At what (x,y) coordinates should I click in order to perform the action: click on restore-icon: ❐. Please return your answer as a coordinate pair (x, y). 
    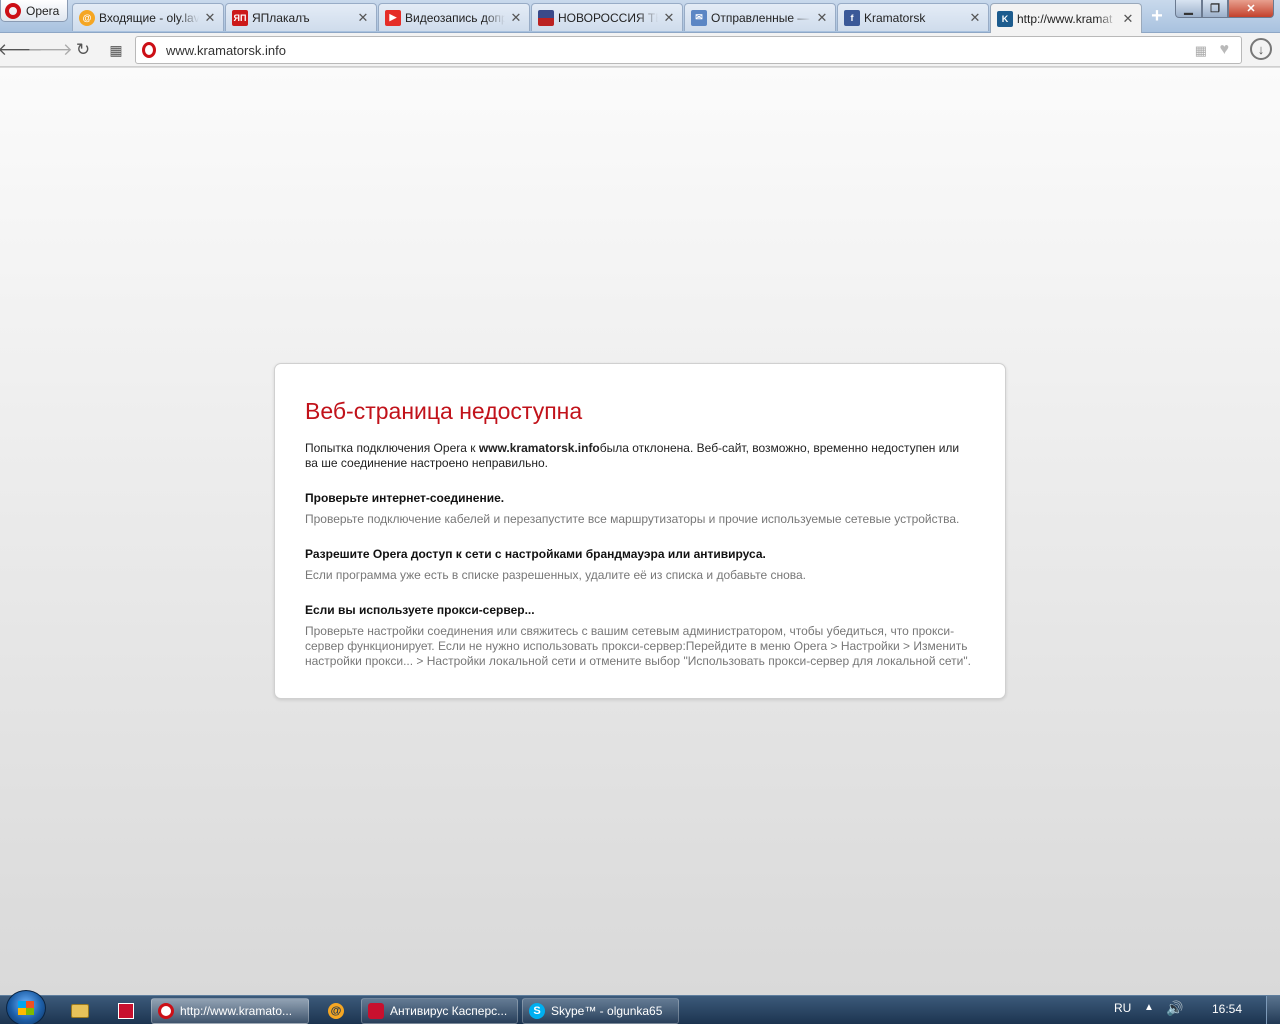
    Looking at the image, I should click on (1215, 9).